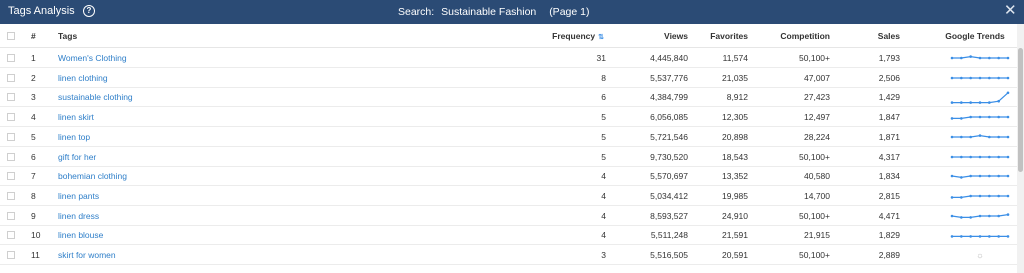  What do you see at coordinates (76, 117) in the screenshot?
I see `tag-link: linen skirt` at bounding box center [76, 117].